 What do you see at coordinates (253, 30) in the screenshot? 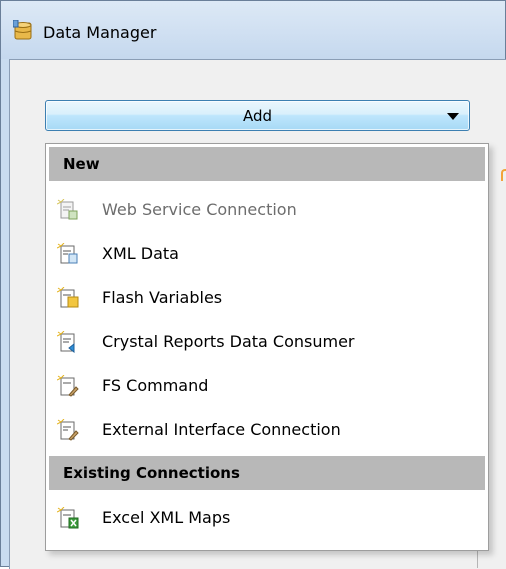
I see `title-bar: Data Manager` at bounding box center [253, 30].